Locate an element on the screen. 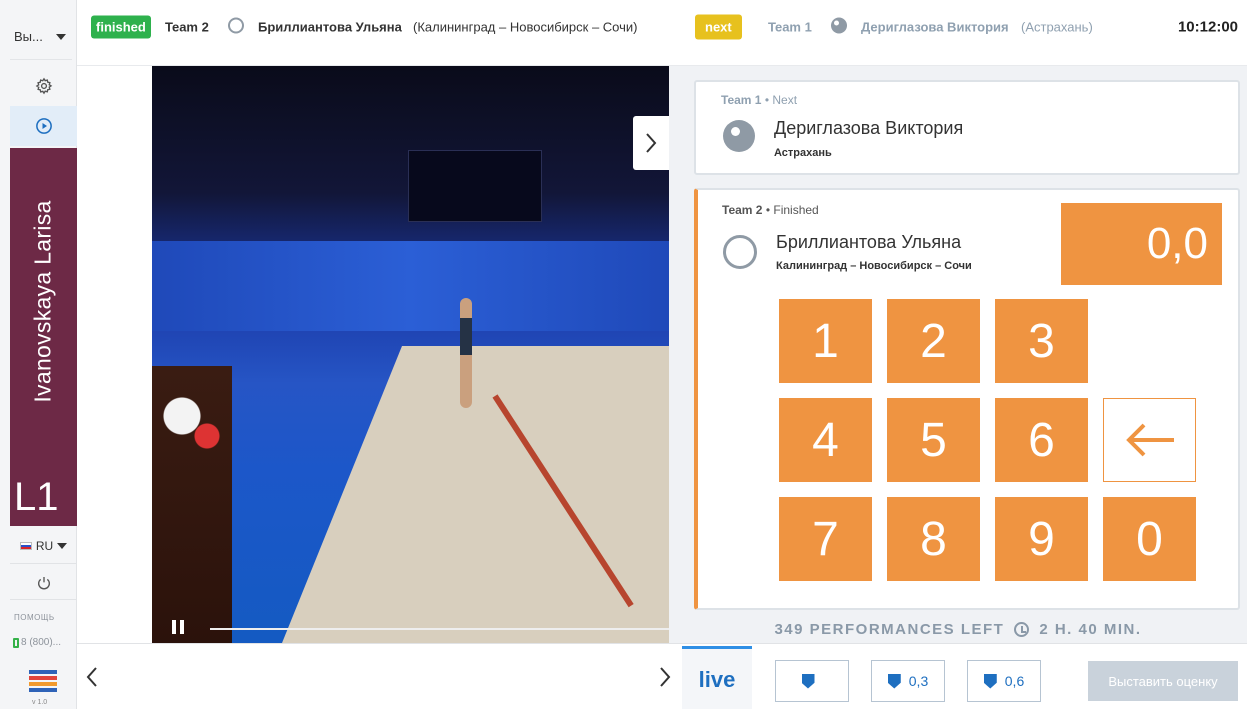 This screenshot has width=1247, height=709. keypad-key-1: 1 is located at coordinates (825, 341).